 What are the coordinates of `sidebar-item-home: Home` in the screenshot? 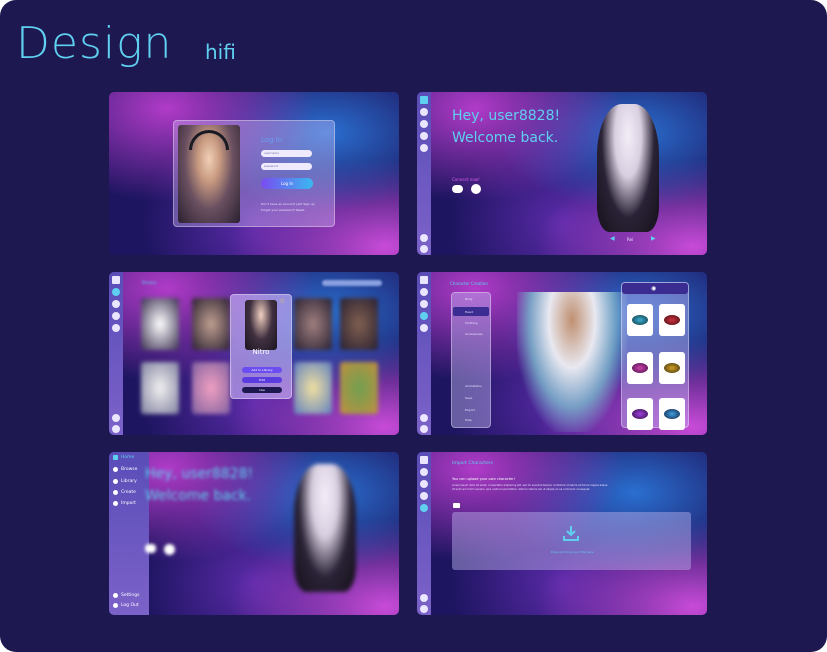 It's located at (123, 457).